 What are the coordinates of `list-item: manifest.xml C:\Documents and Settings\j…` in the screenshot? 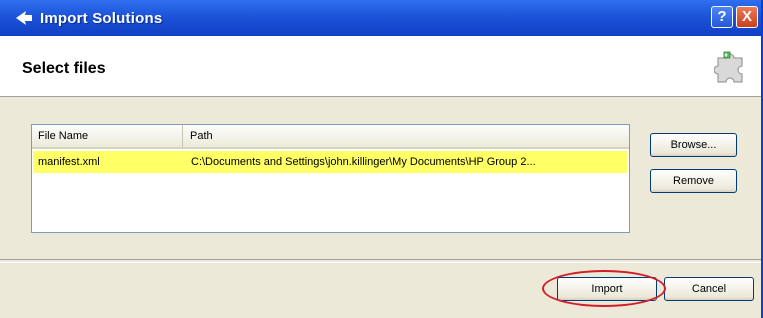 It's located at (330, 162).